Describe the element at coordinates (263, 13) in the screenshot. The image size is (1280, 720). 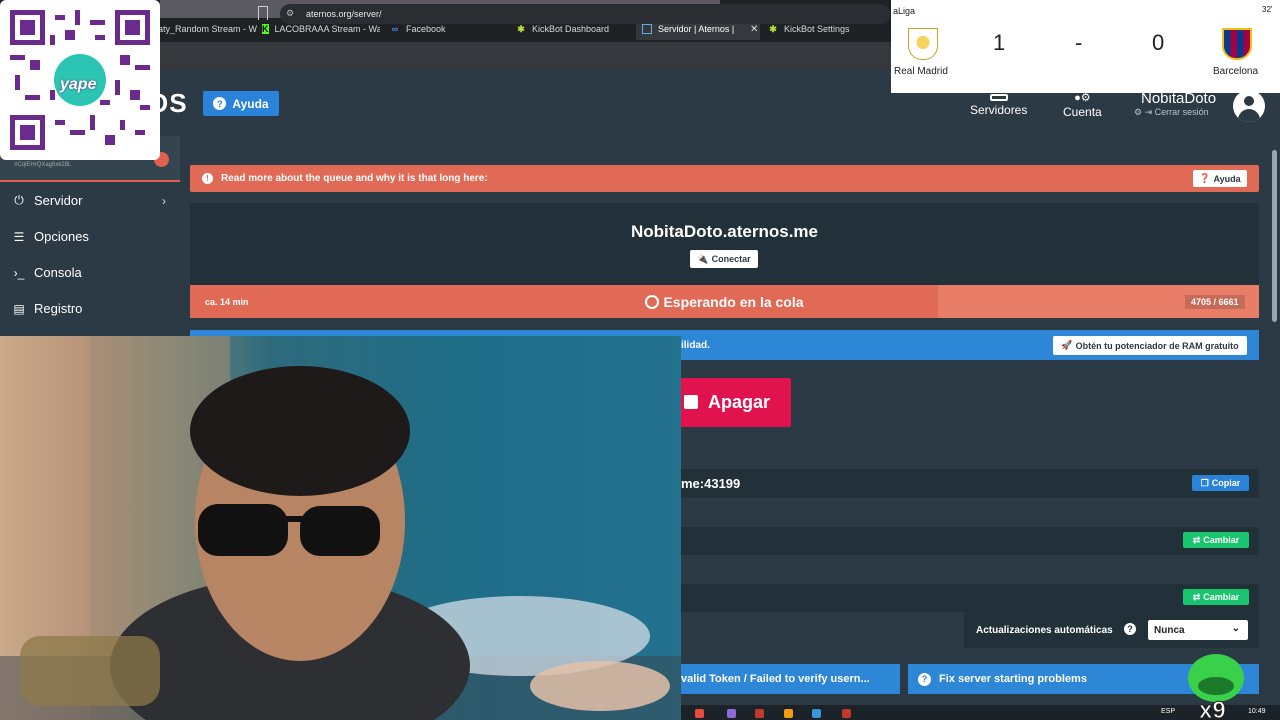
I see `bookmark-icon` at that location.